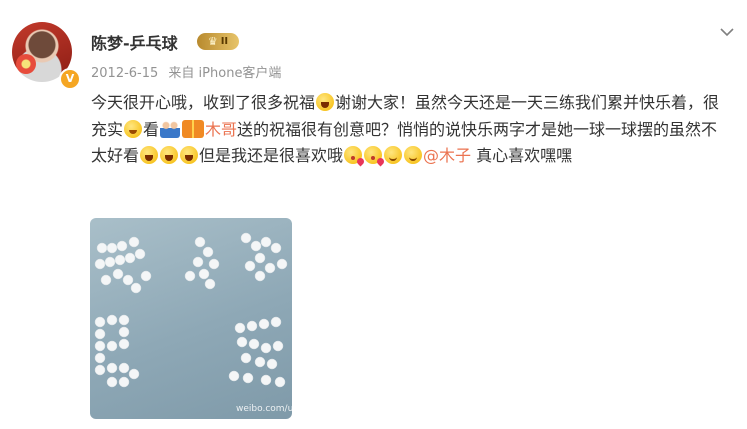 This screenshot has width=747, height=429. What do you see at coordinates (70, 79) in the screenshot?
I see `verified-badge-icon: V` at bounding box center [70, 79].